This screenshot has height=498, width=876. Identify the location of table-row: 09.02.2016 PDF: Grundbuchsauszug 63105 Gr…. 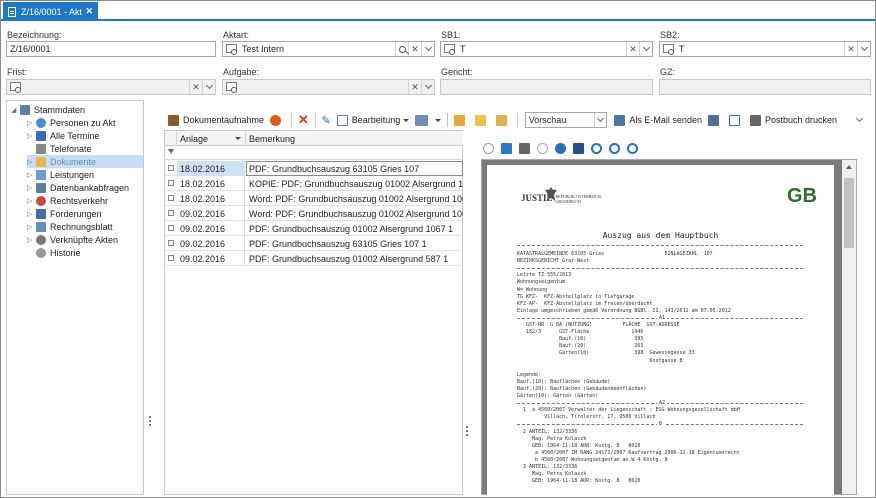
(314, 243).